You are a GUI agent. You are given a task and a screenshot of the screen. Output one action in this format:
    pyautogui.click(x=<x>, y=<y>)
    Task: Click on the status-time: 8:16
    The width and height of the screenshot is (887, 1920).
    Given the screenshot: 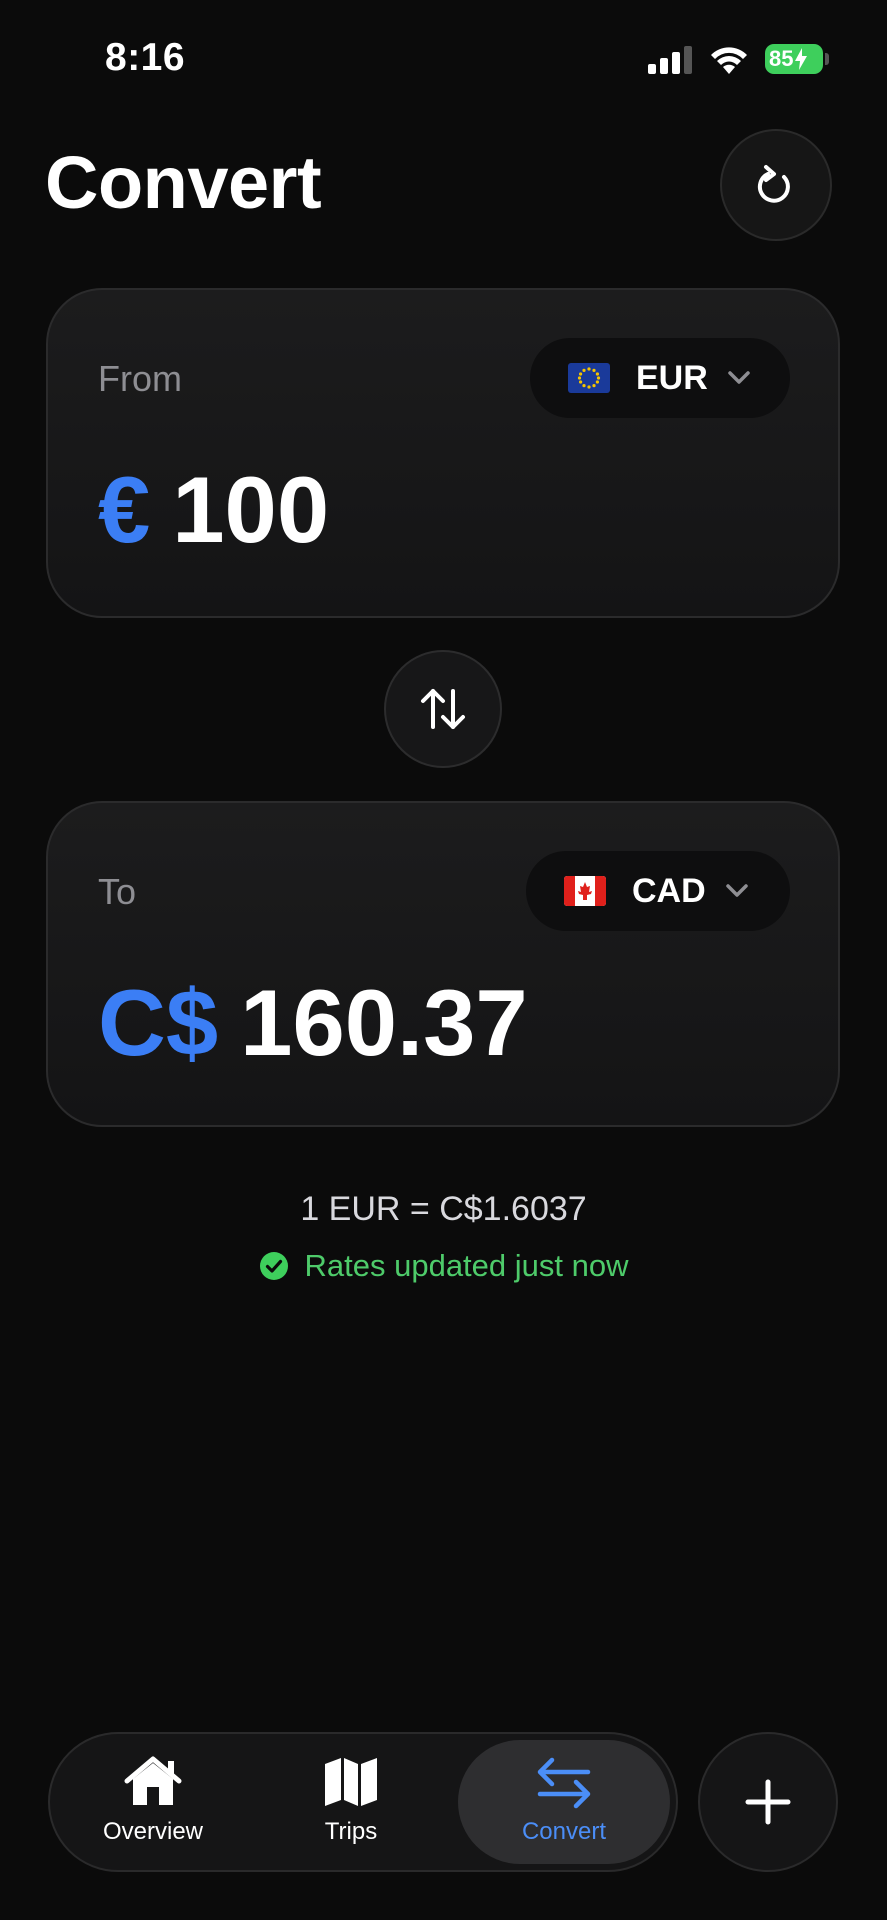 What is the action you would take?
    pyautogui.click(x=145, y=57)
    